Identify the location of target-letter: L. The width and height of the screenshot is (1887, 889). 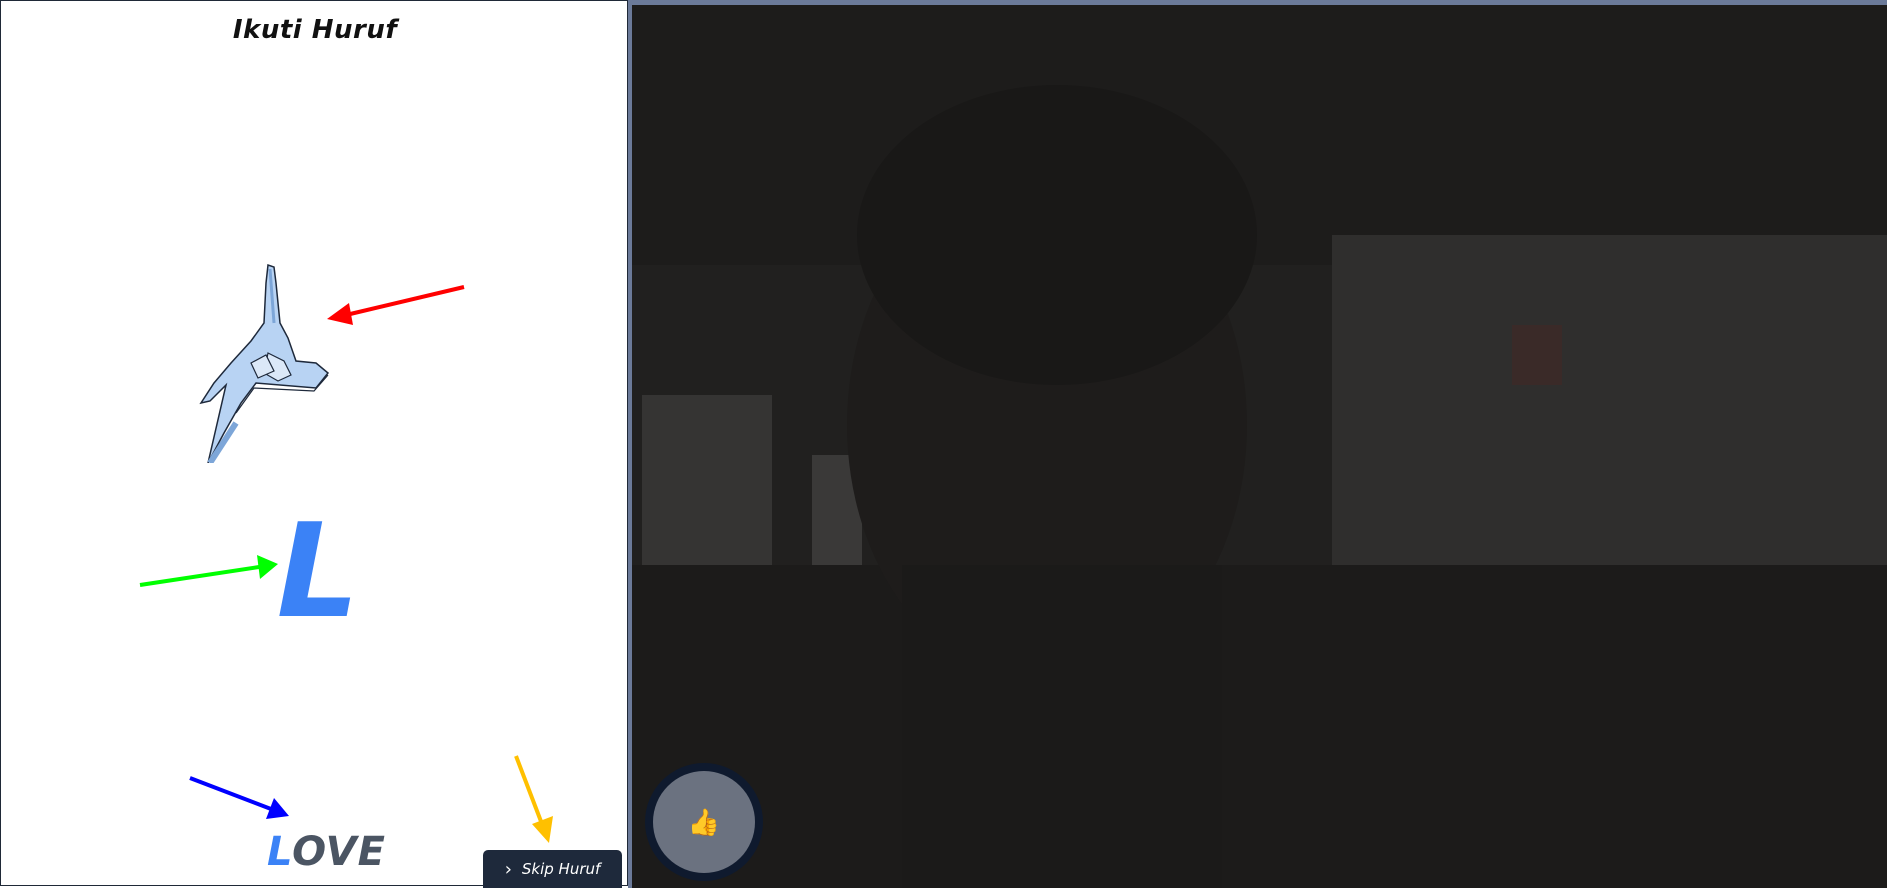
(318, 571).